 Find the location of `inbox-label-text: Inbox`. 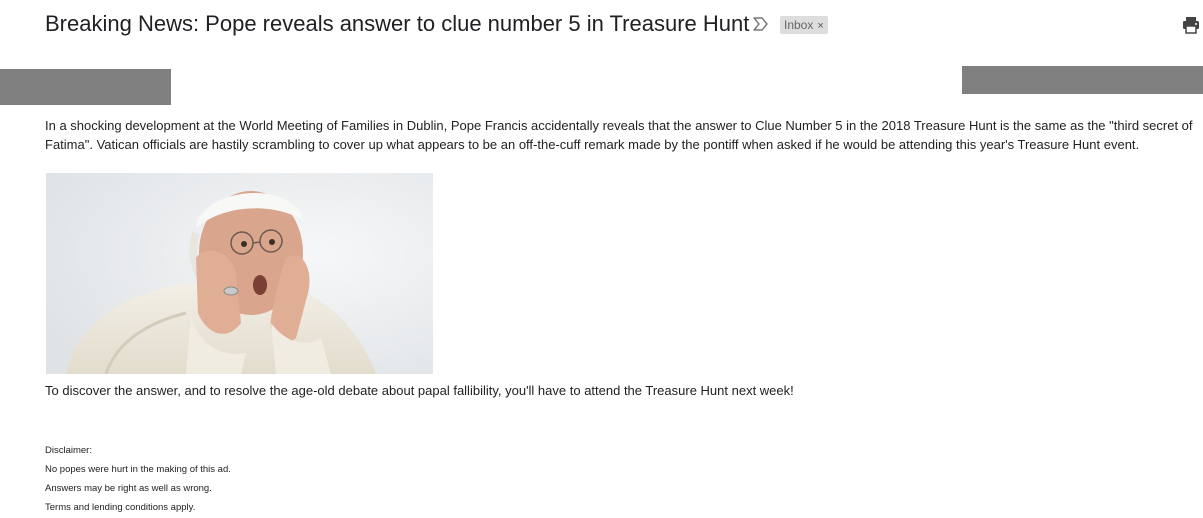

inbox-label-text: Inbox is located at coordinates (799, 25).